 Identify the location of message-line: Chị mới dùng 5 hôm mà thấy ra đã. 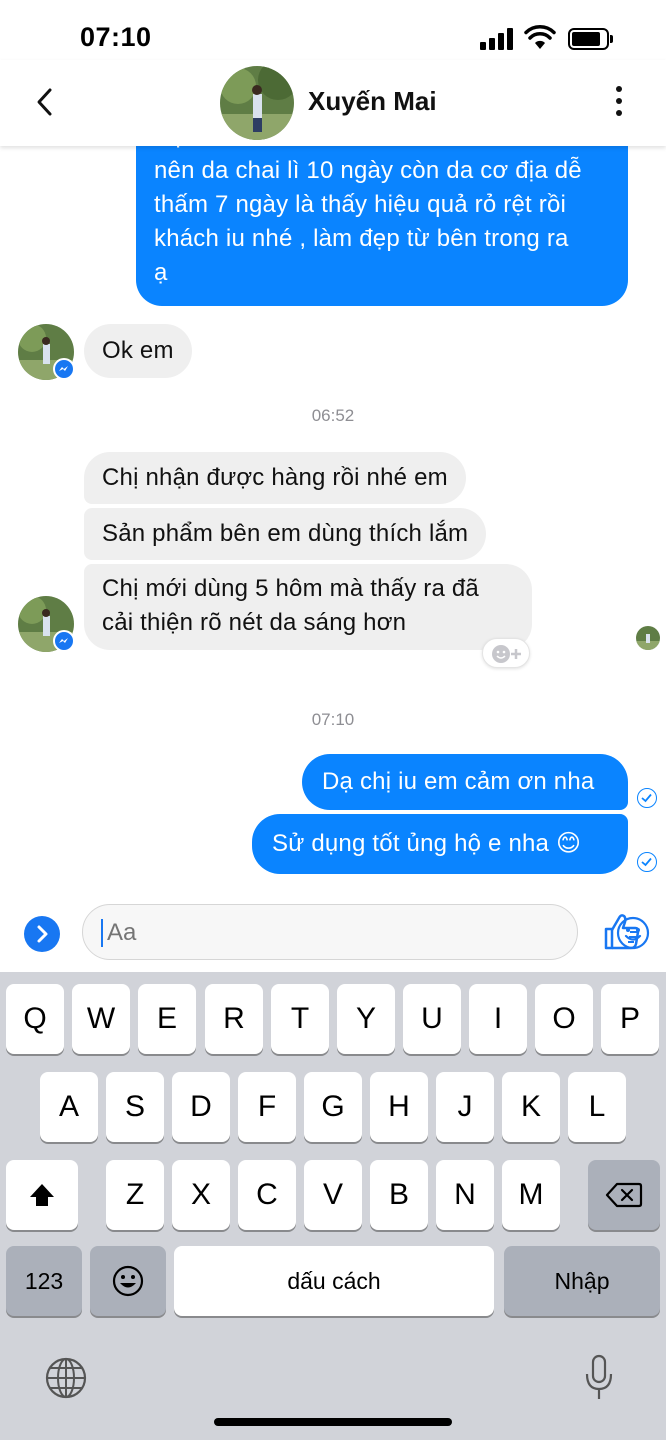
(290, 588).